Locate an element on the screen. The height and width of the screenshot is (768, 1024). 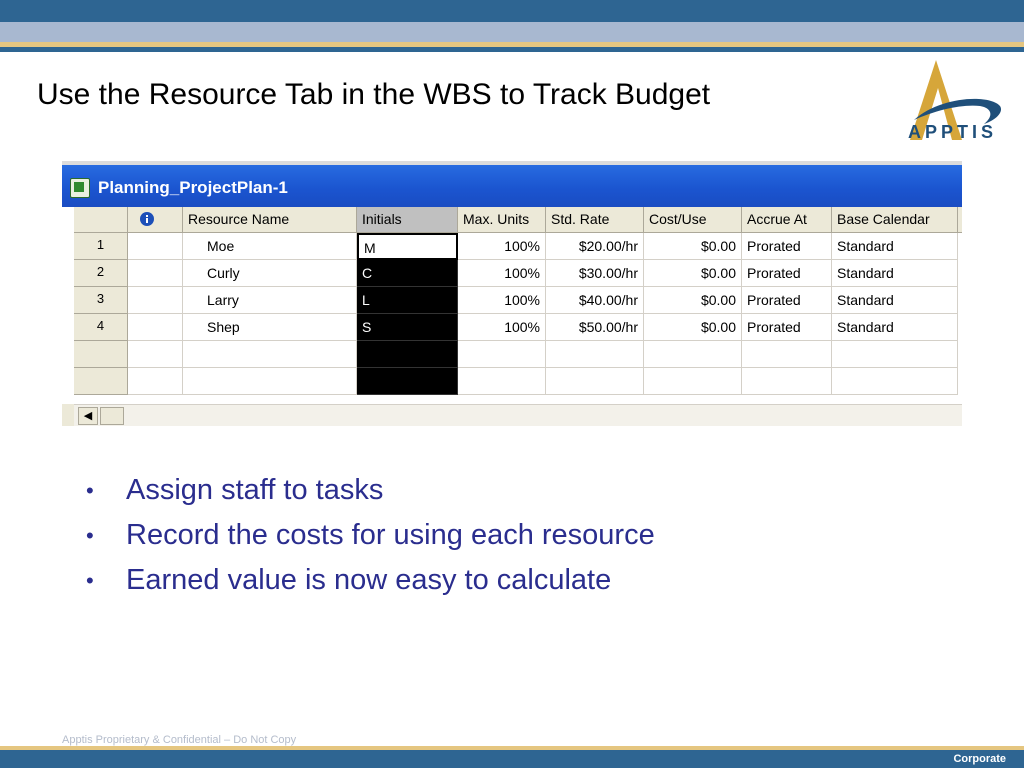
column-header-max-units: Max. Units is located at coordinates (502, 220).